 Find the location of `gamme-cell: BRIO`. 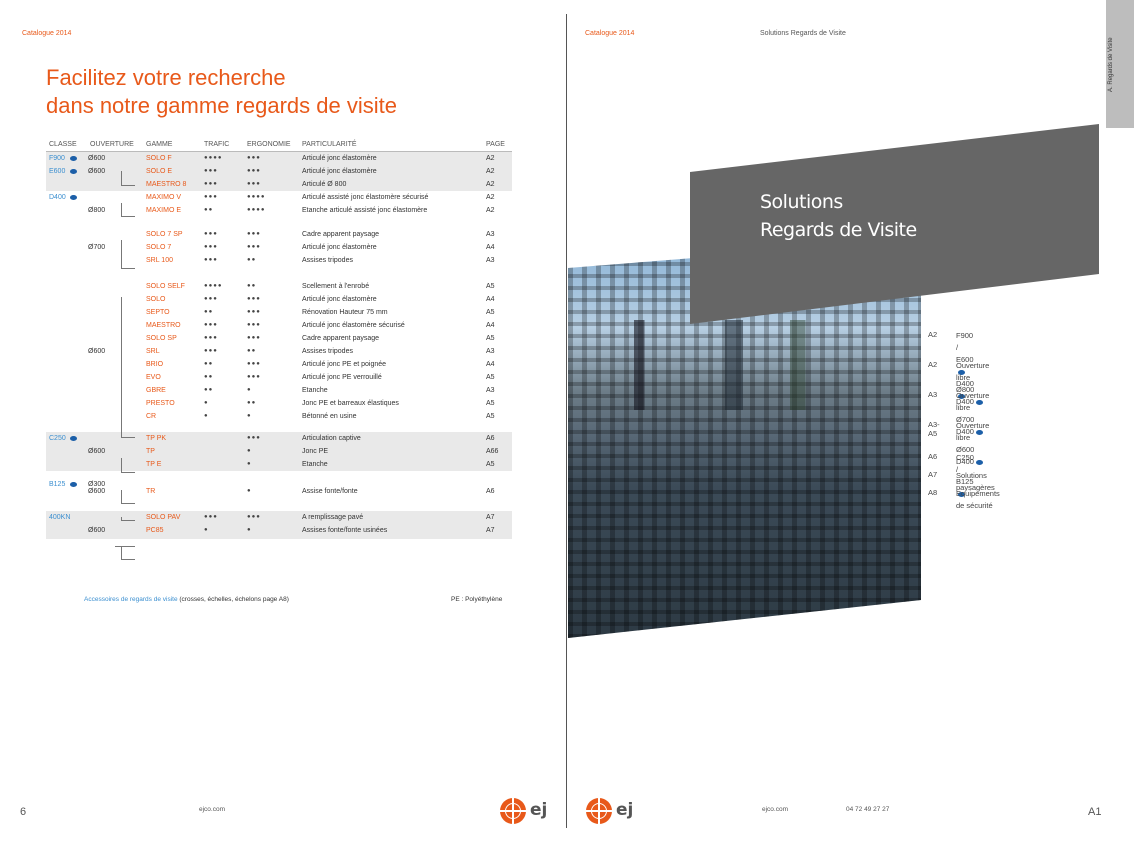

gamme-cell: BRIO is located at coordinates (154, 364).